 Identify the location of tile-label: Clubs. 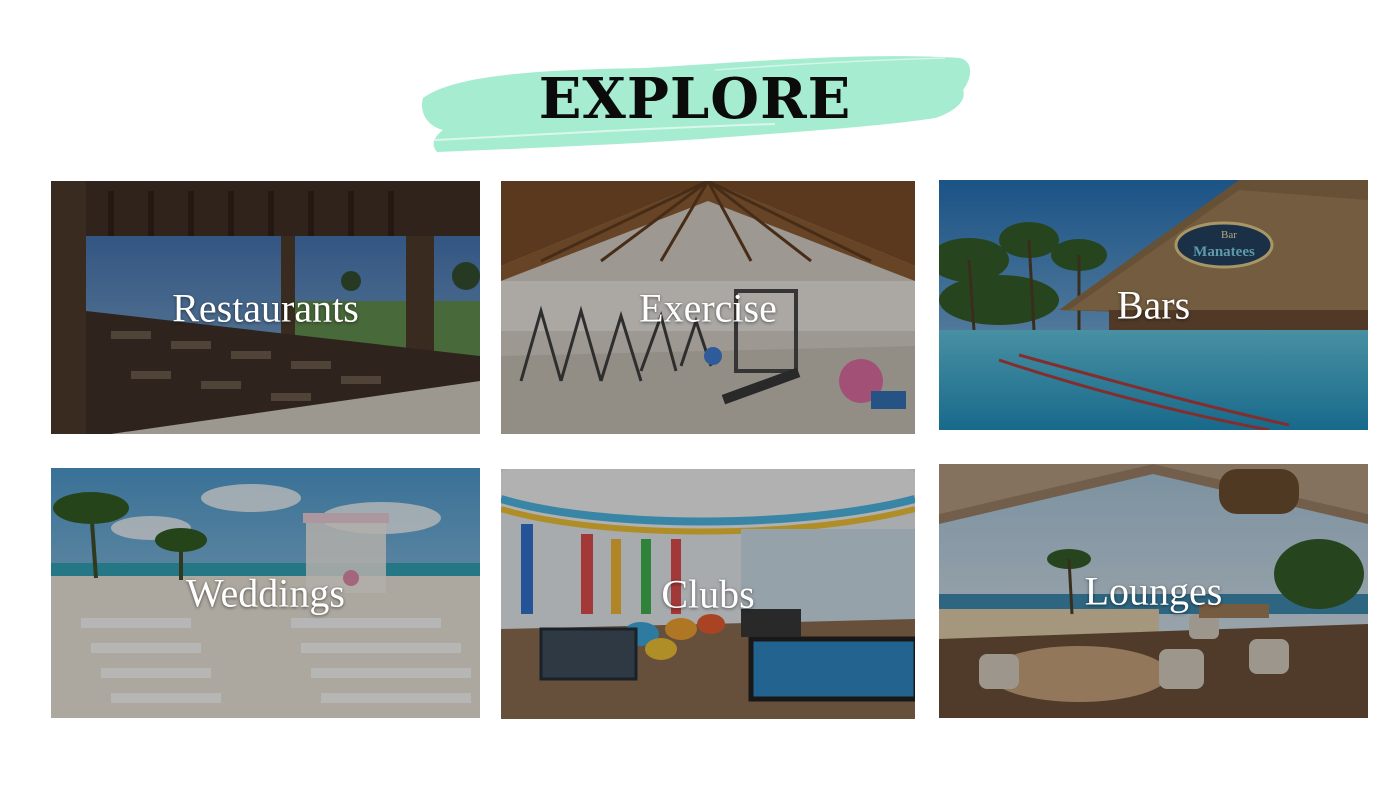
(708, 594).